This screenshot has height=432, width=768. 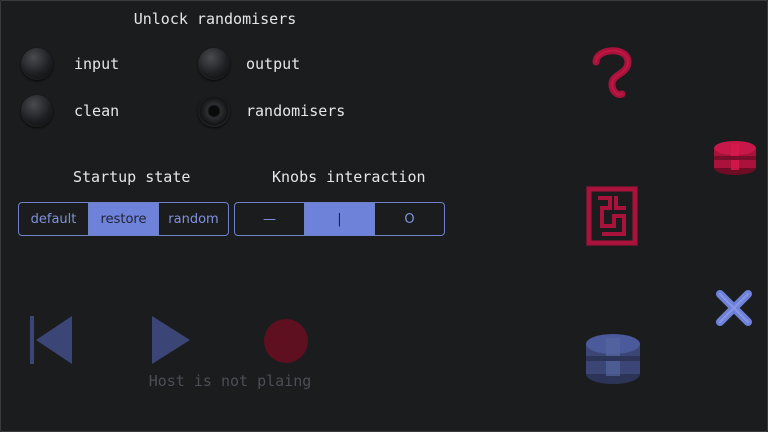 I want to click on toggle-input-led, so click(x=37, y=64).